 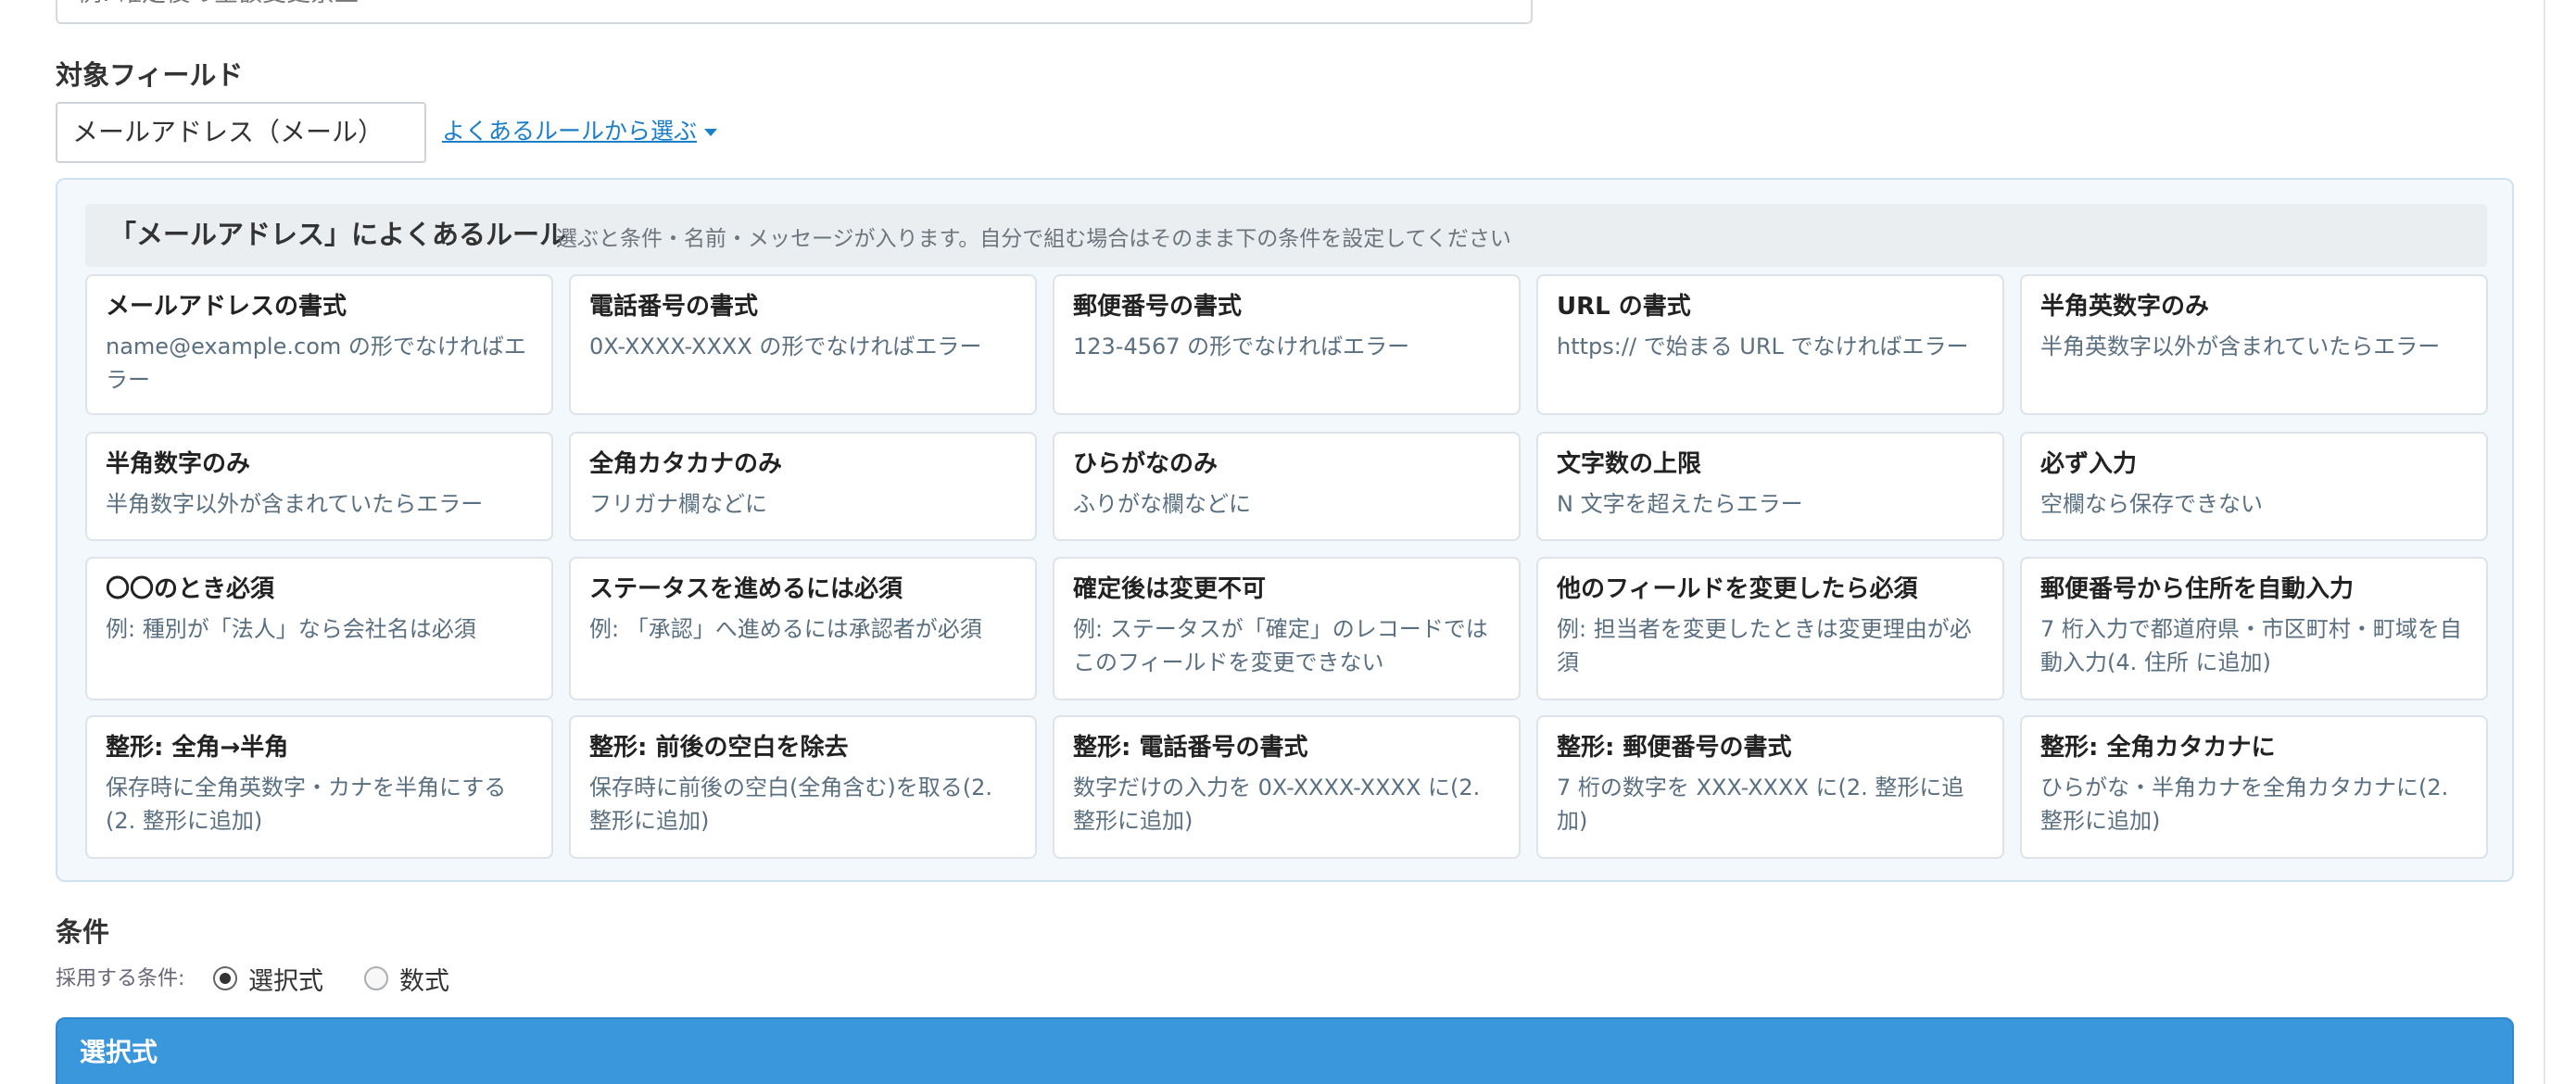 I want to click on rule-card: 他のフィールドを変更したら必須例: 担当者を変更したときは変更理由が必須, so click(x=1770, y=628).